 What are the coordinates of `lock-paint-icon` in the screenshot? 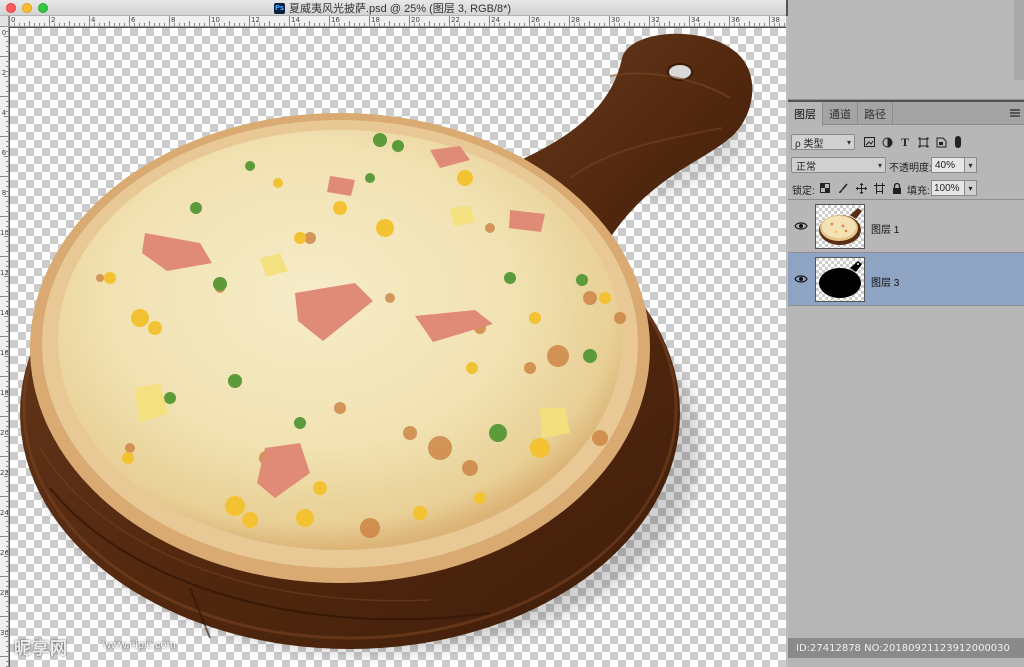 It's located at (843, 188).